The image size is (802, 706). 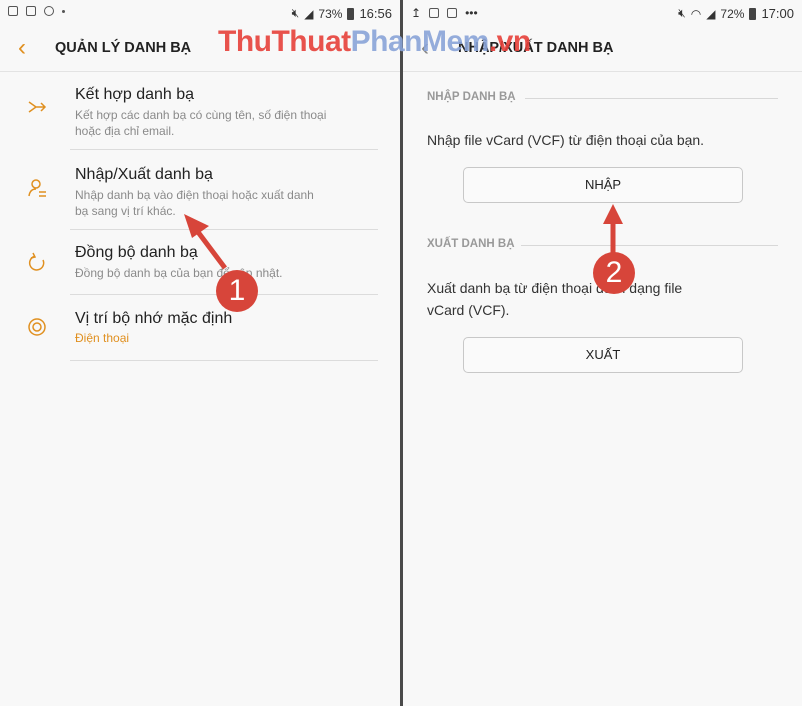 I want to click on watermark-logo: ThuThuatPhanMem.vn, so click(x=374, y=41).